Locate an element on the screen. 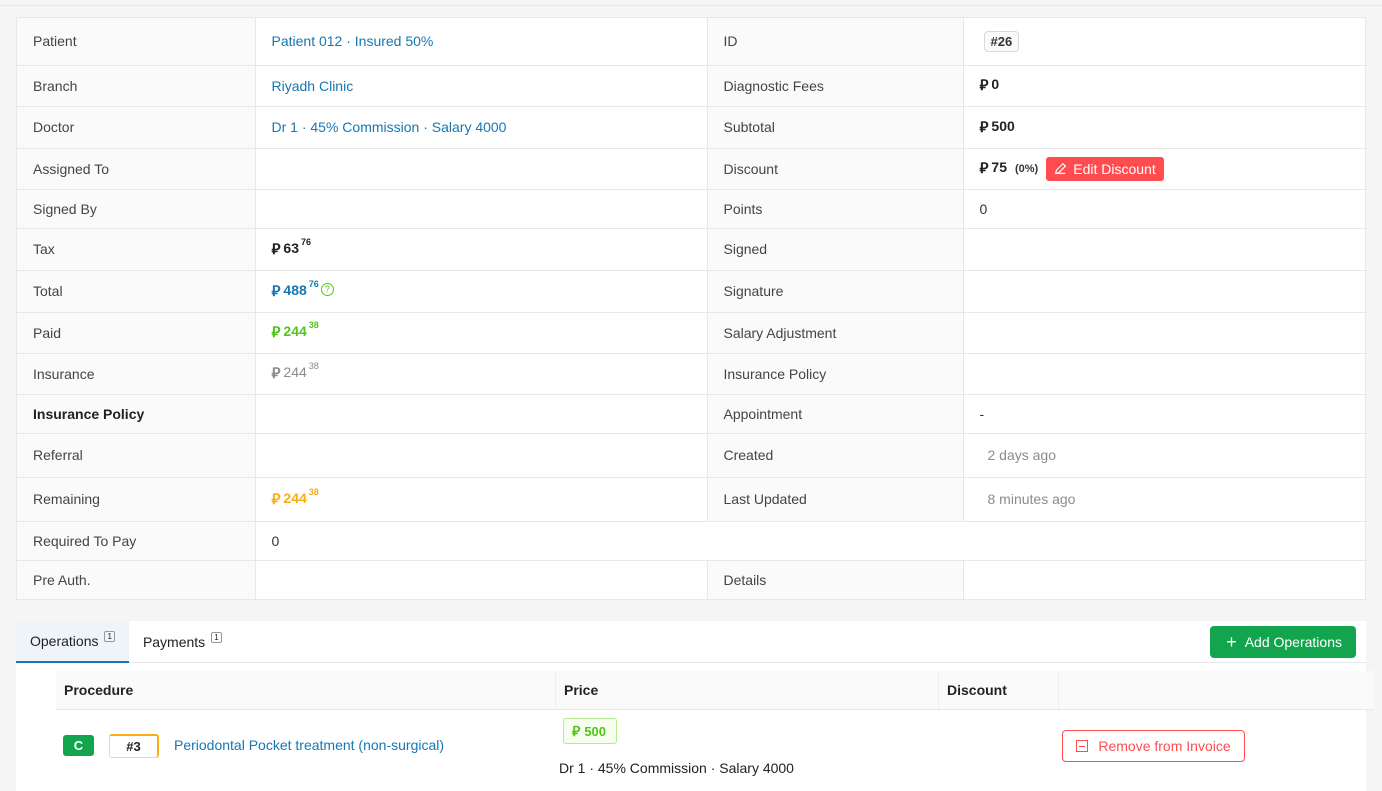 The height and width of the screenshot is (791, 1382). signature-value is located at coordinates (1165, 291).